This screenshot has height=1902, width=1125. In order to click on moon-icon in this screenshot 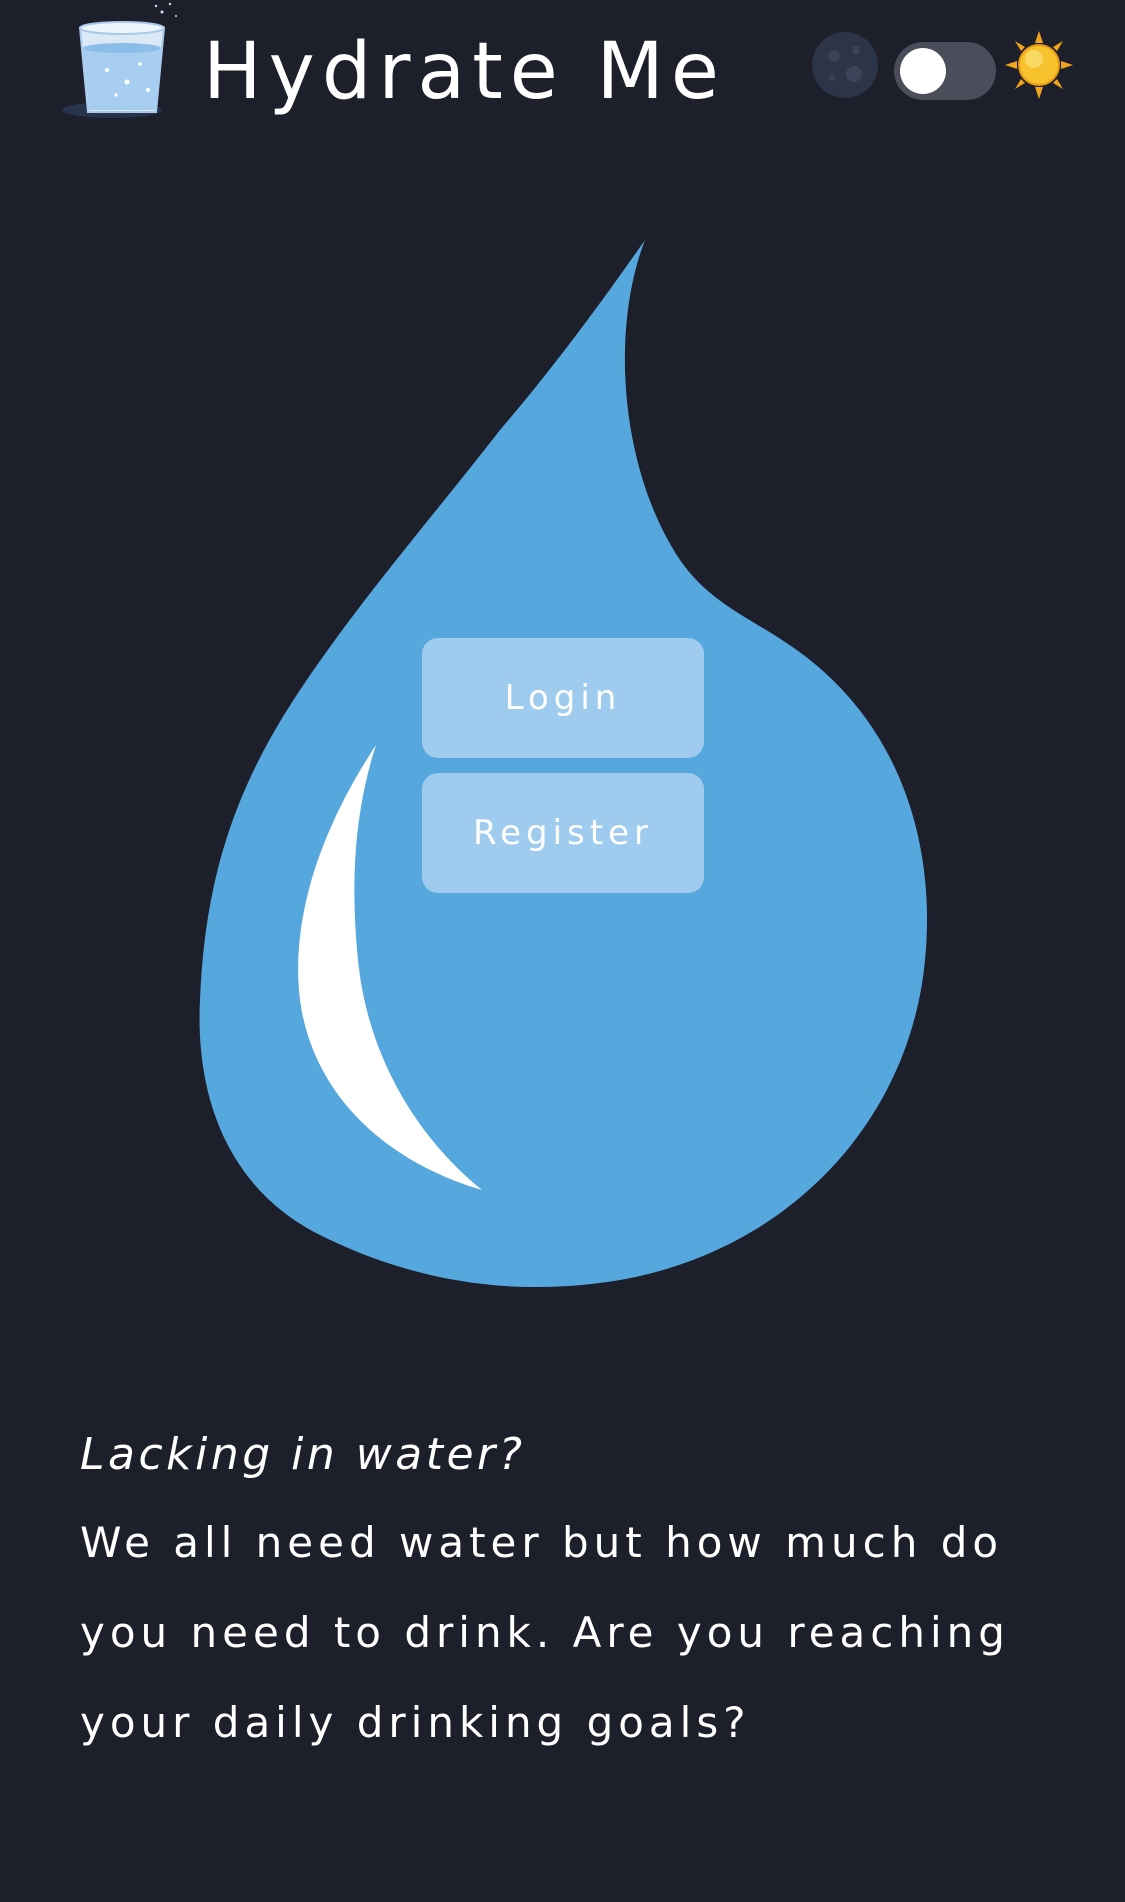, I will do `click(845, 65)`.